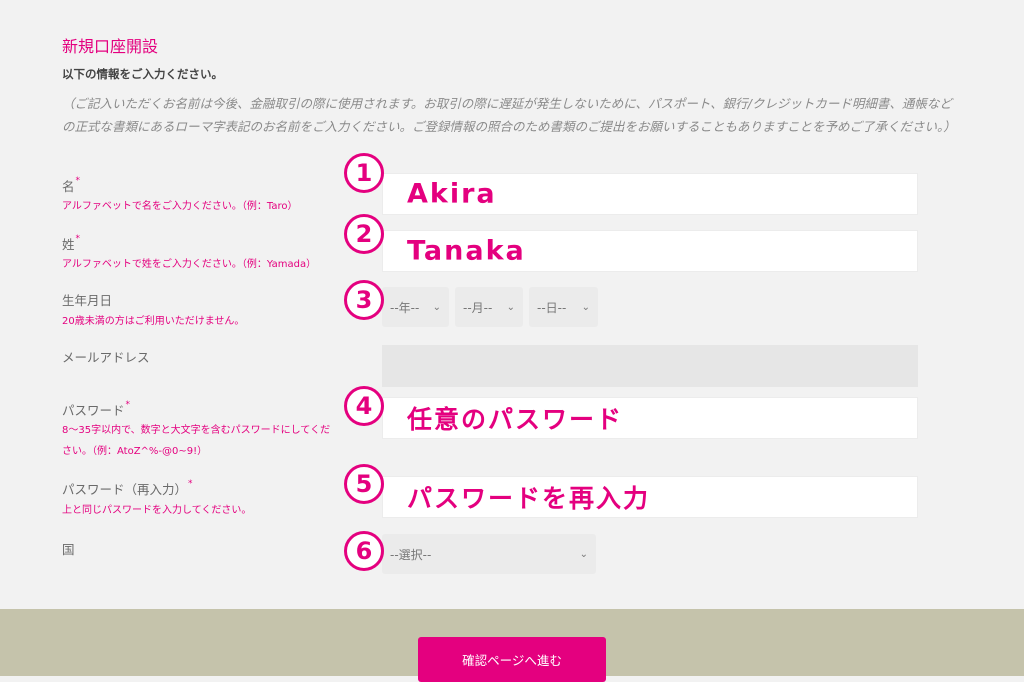 The height and width of the screenshot is (682, 1024). I want to click on first-name-label: 名*, so click(71, 185).